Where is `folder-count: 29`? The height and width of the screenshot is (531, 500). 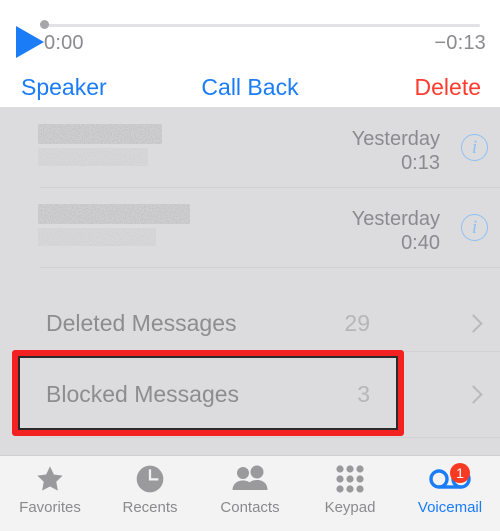 folder-count: 29 is located at coordinates (357, 323).